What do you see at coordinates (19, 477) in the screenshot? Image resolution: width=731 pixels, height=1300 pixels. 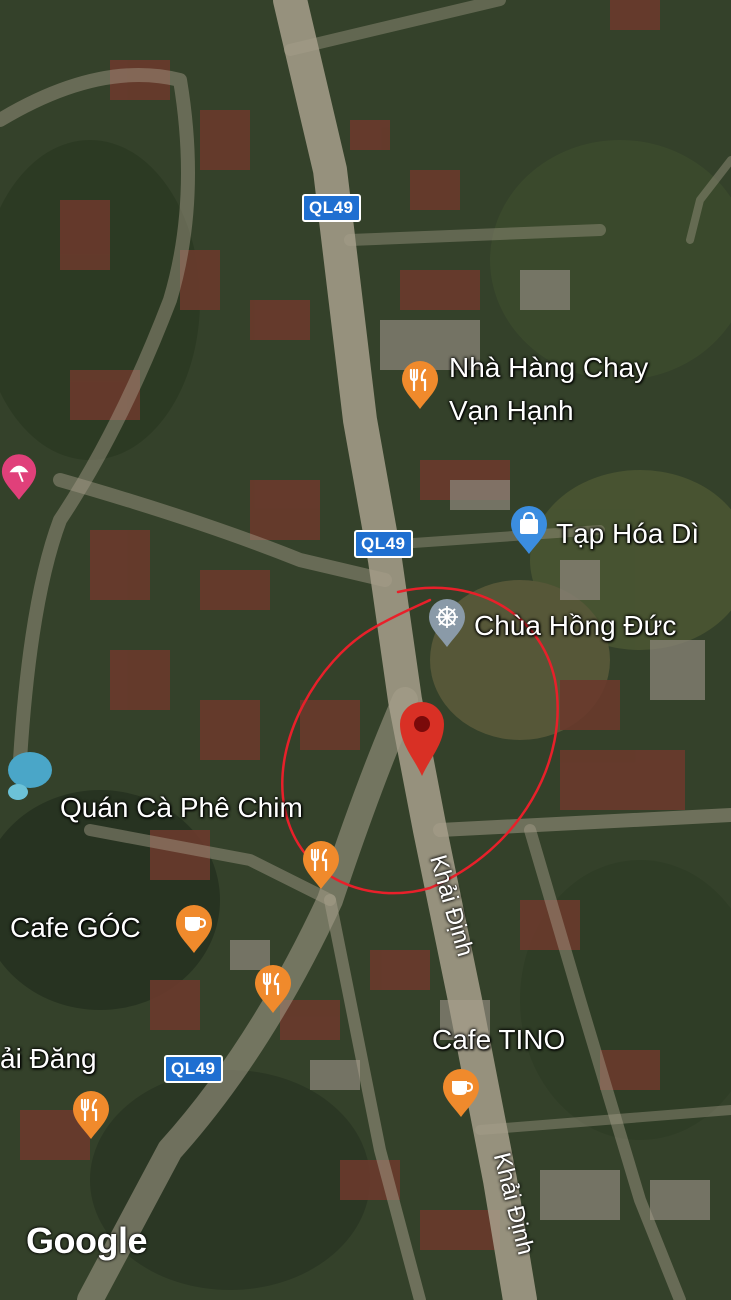 I see `umbrella-icon` at bounding box center [19, 477].